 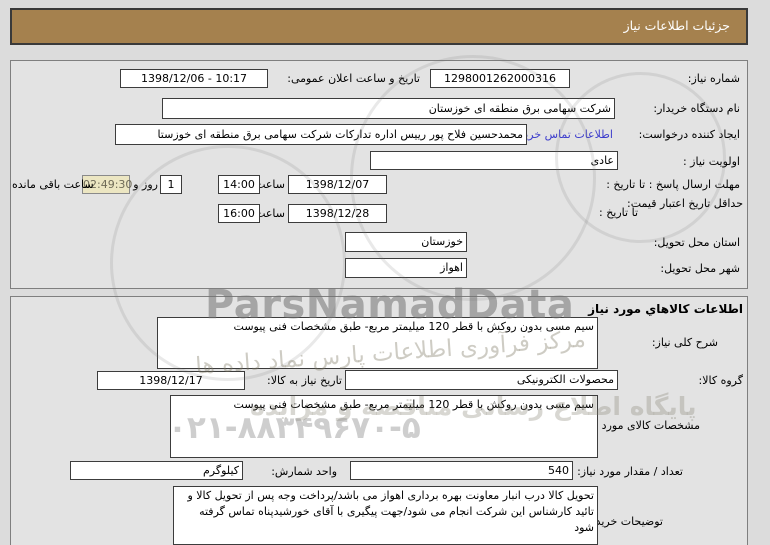 I want to click on hours-remaining-label: ساعت باقی مانده, so click(x=53, y=184).